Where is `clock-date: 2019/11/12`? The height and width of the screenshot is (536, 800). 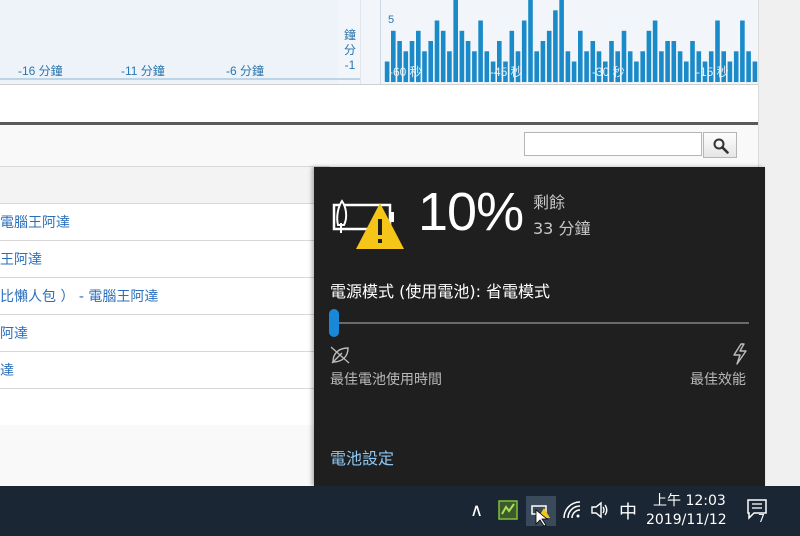 clock-date: 2019/11/12 is located at coordinates (686, 520).